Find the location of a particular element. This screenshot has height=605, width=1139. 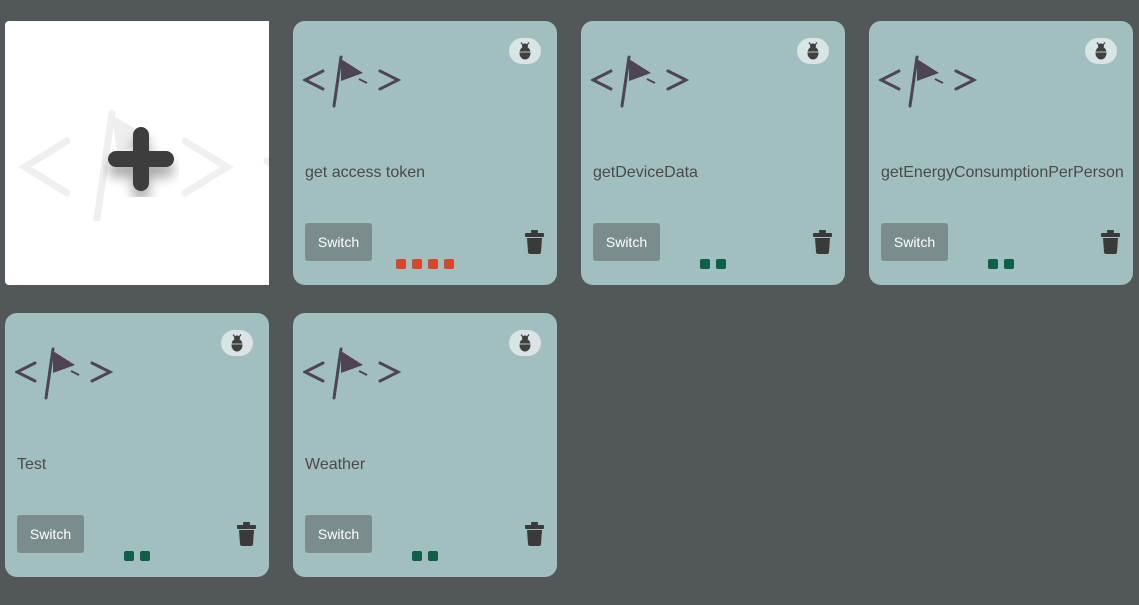

function-card: Weather Switch is located at coordinates (425, 445).